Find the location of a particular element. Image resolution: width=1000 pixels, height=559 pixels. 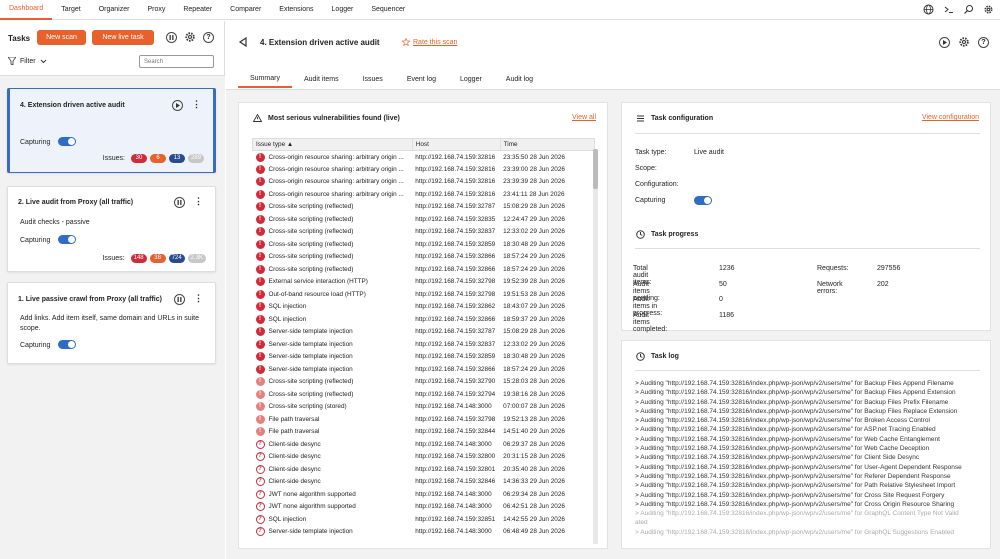

tab-event-log: Event log is located at coordinates (421, 79).